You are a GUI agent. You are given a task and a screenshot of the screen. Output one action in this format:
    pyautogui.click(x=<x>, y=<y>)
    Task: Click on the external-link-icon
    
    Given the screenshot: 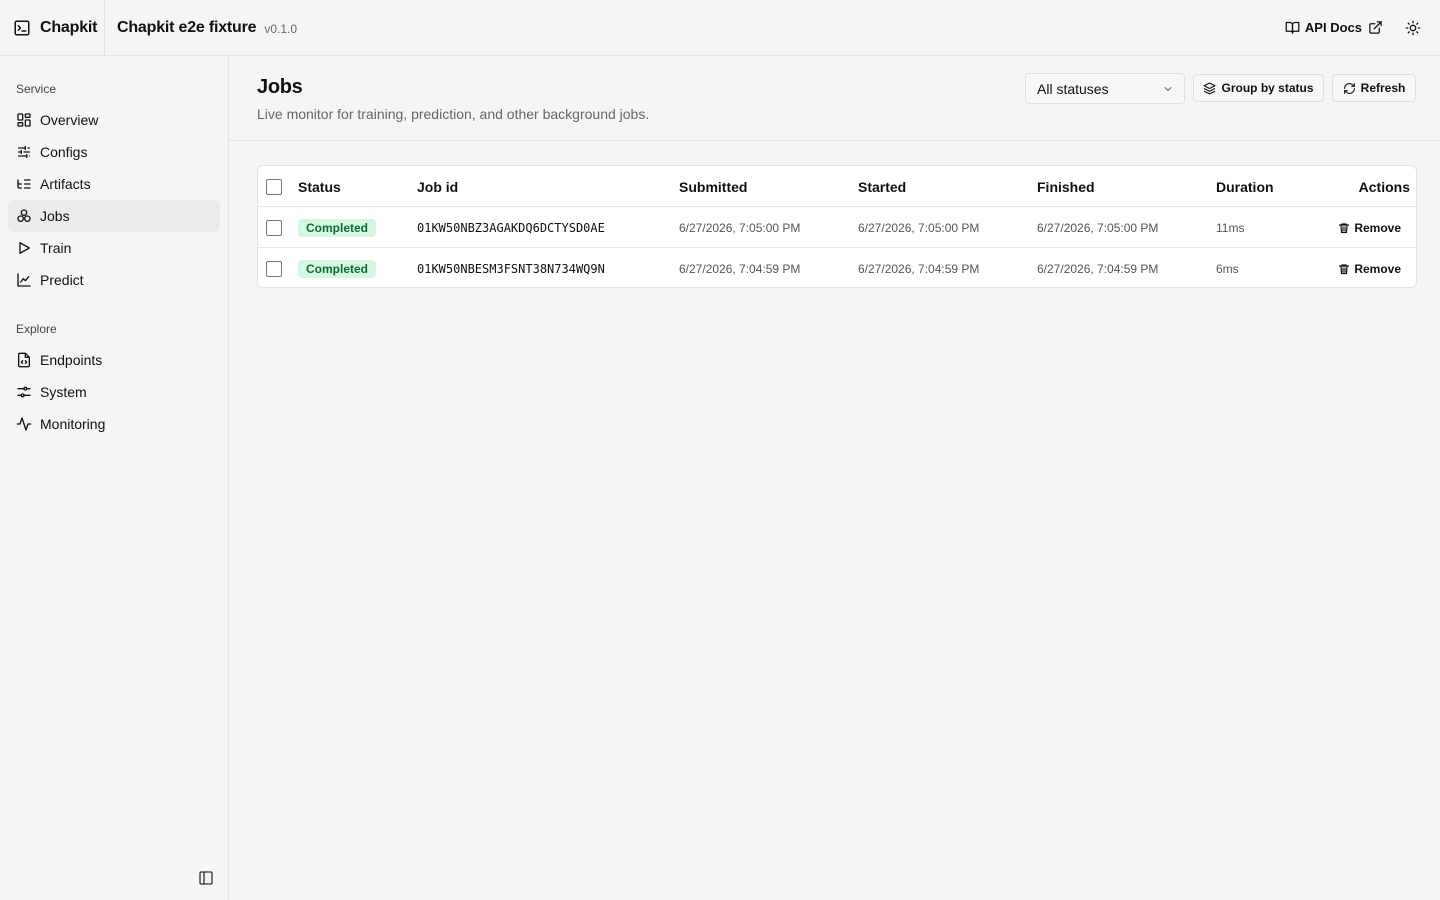 What is the action you would take?
    pyautogui.click(x=1375, y=27)
    